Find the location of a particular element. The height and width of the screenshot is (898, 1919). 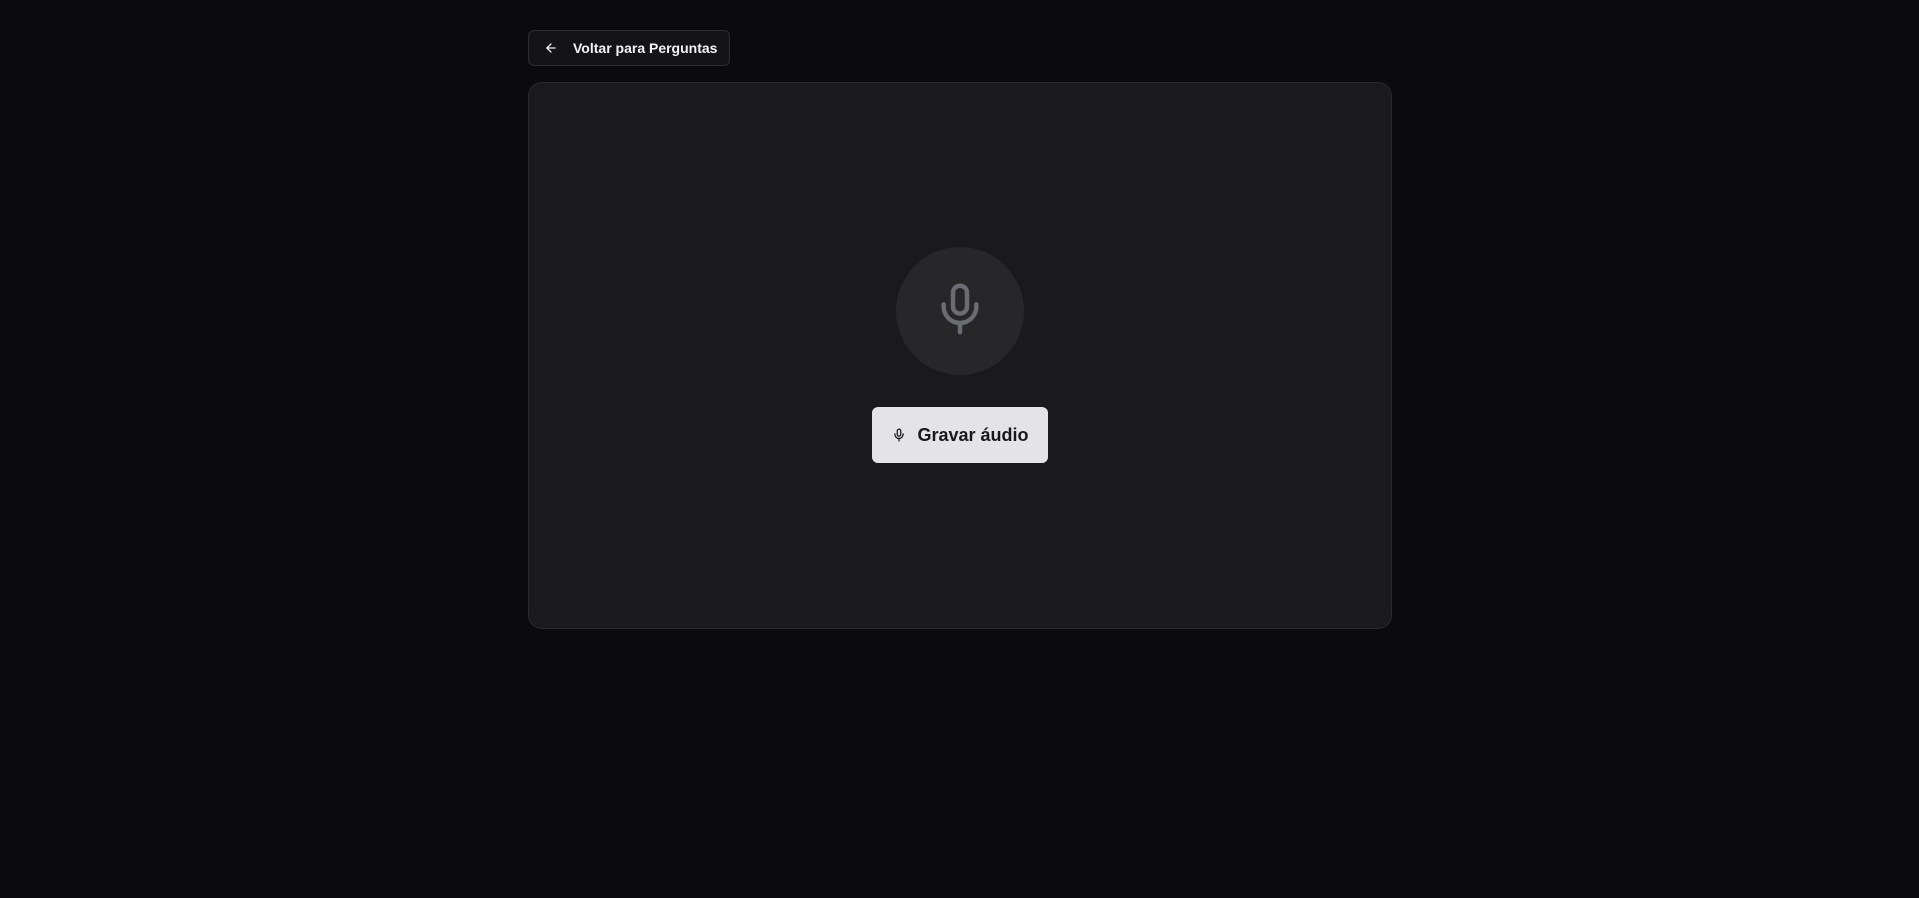

record-audio-button: Gravar áudio is located at coordinates (960, 435).